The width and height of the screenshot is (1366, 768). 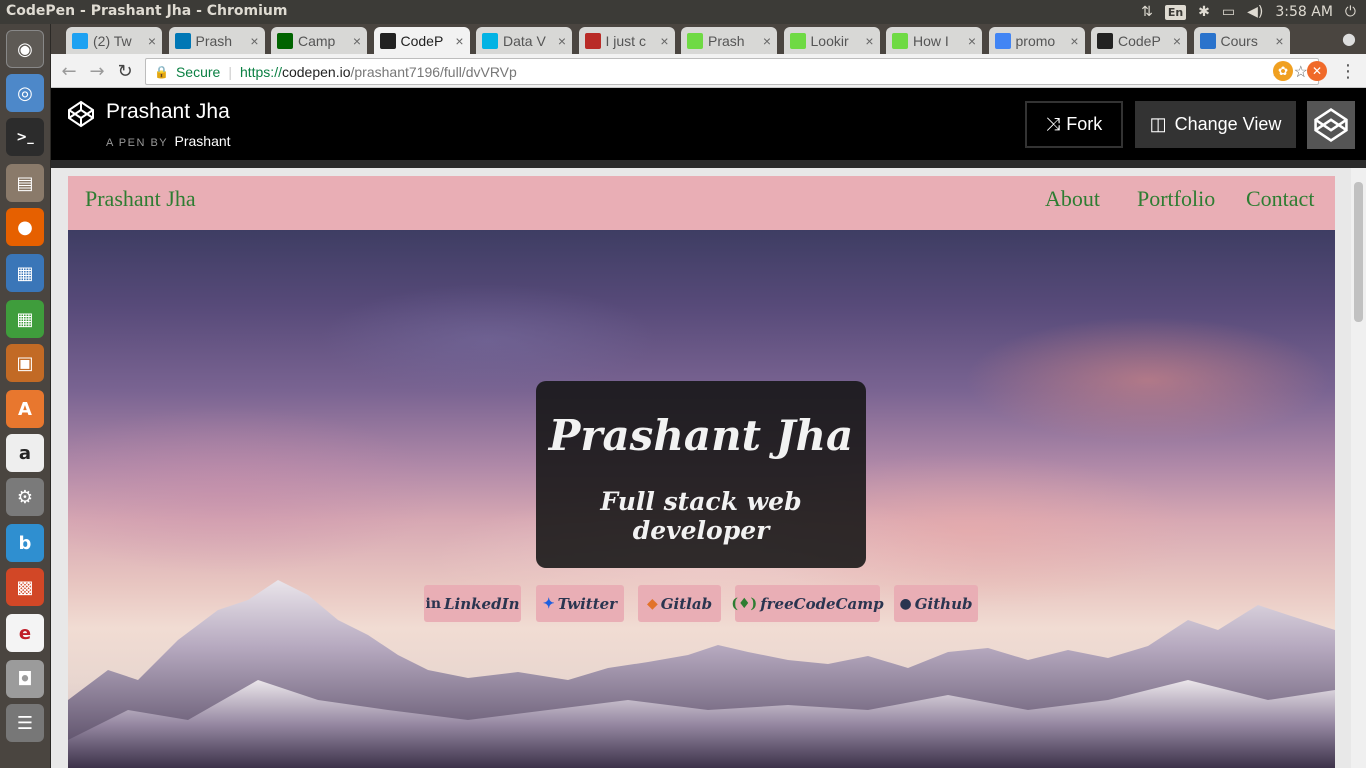 What do you see at coordinates (140, 199) in the screenshot?
I see `site-brand: Prashant Jha` at bounding box center [140, 199].